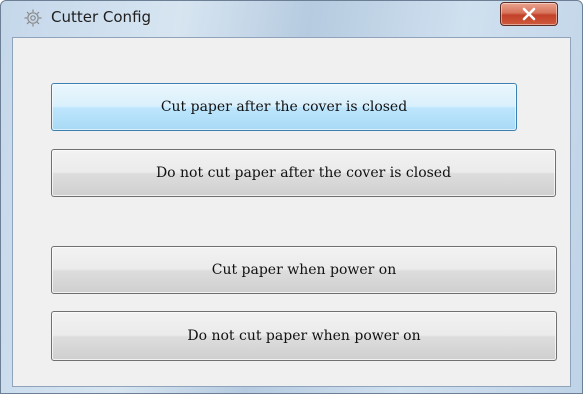  What do you see at coordinates (101, 17) in the screenshot?
I see `window-title: Cutter Config` at bounding box center [101, 17].